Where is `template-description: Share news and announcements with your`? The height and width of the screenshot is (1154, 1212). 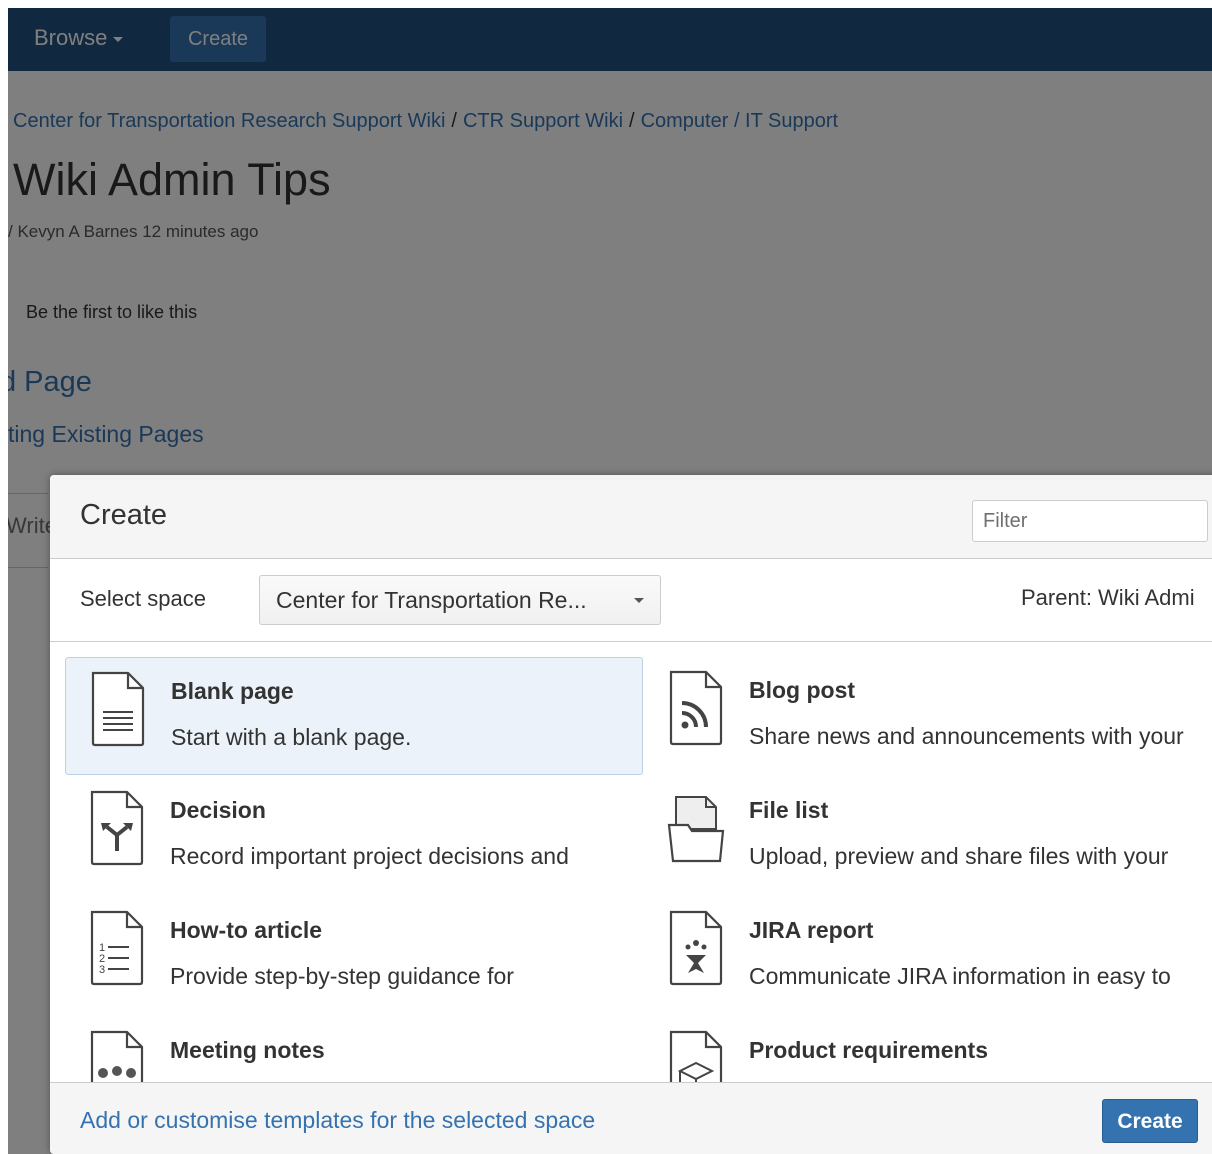
template-description: Share news and announcements with your is located at coordinates (966, 736).